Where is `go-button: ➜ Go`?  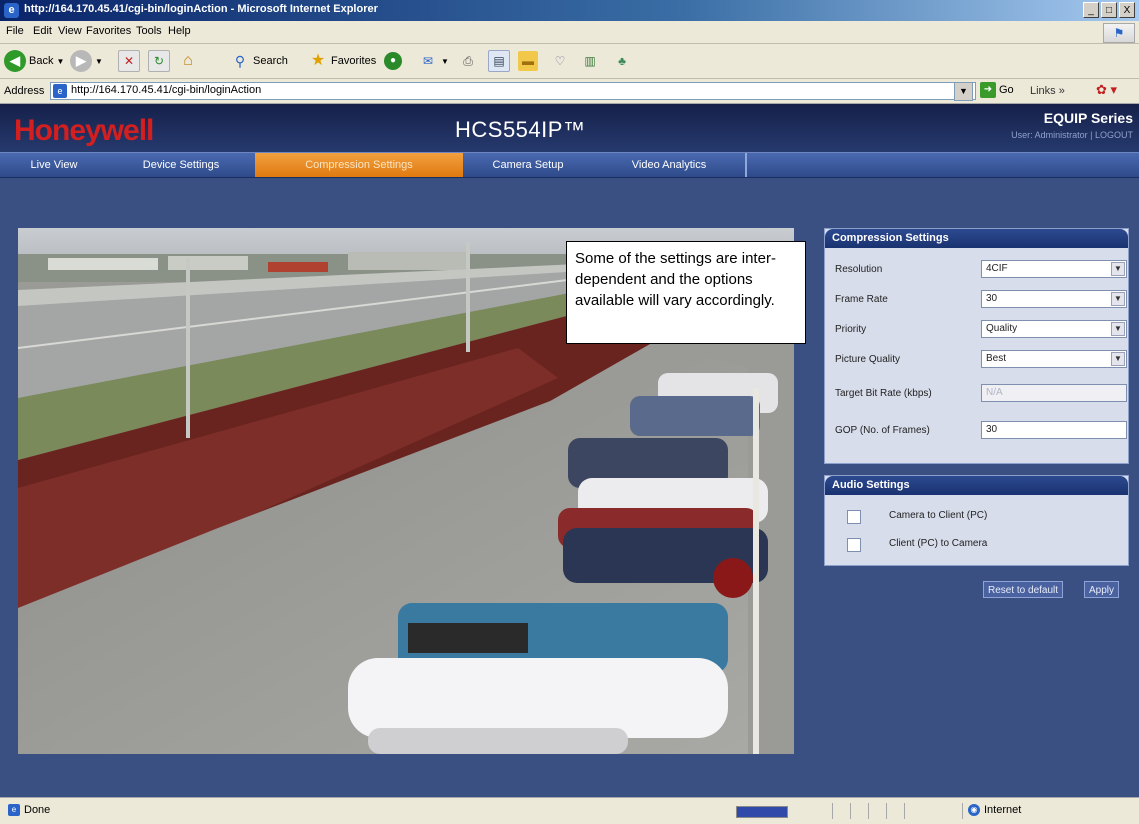
go-button: ➜ Go is located at coordinates (997, 90).